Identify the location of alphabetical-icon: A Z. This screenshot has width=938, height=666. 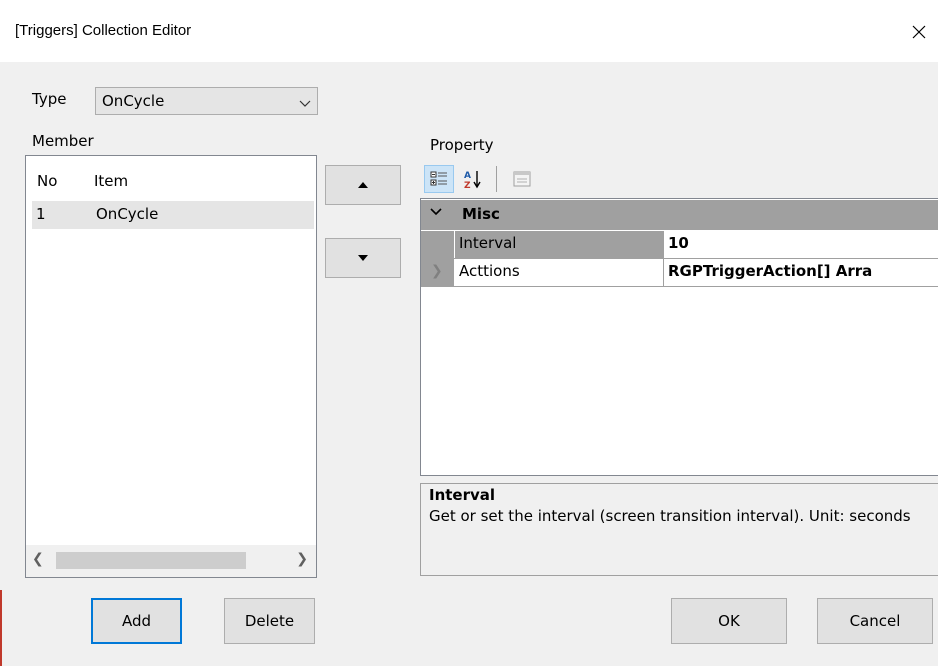
(472, 180).